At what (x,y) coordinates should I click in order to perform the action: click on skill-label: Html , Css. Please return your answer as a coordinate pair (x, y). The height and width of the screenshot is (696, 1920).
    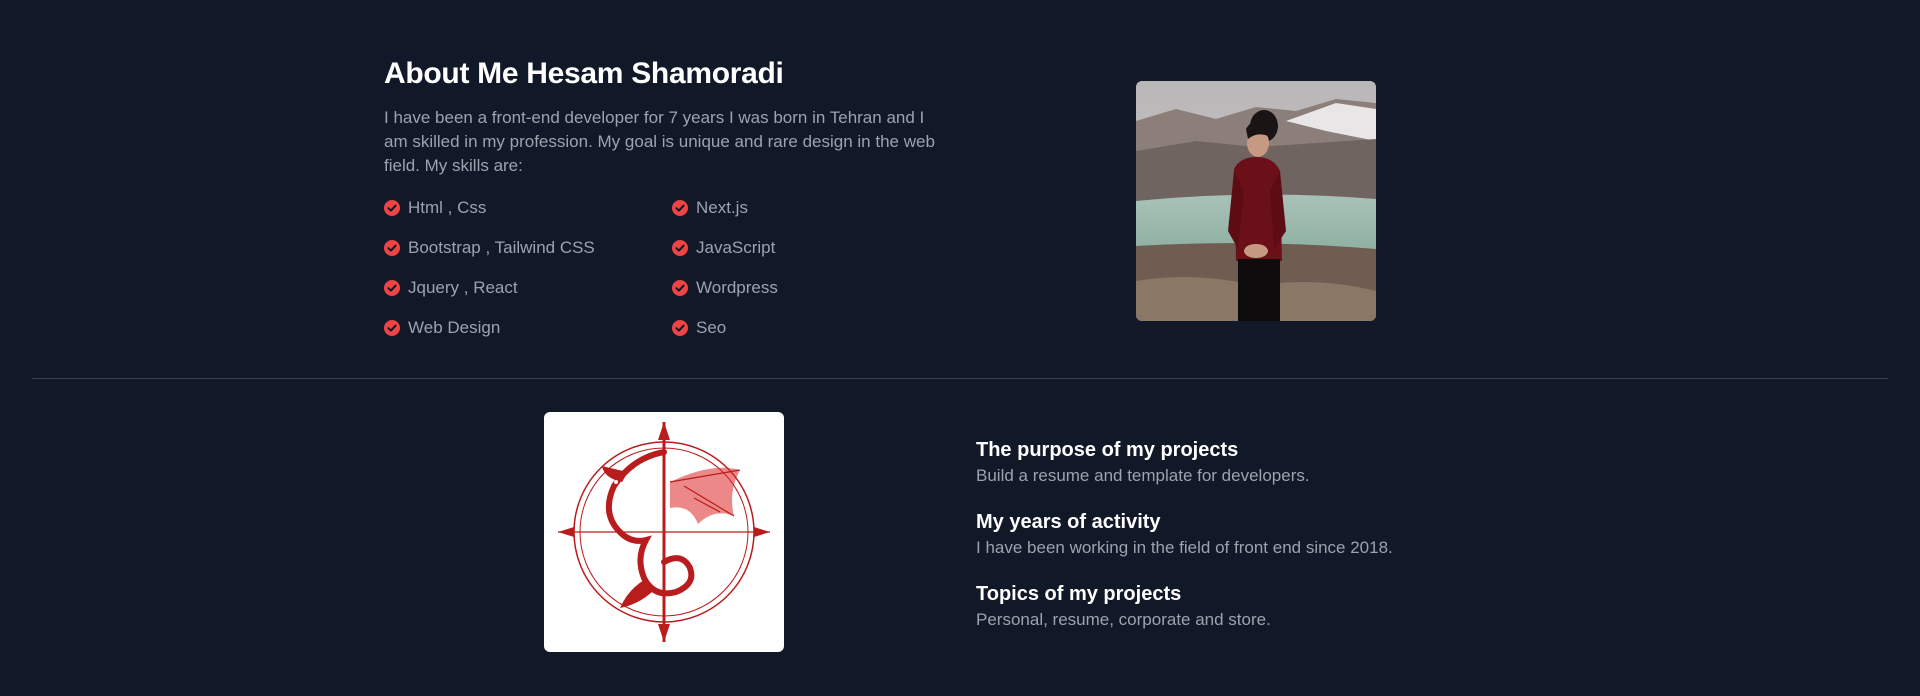
    Looking at the image, I should click on (447, 207).